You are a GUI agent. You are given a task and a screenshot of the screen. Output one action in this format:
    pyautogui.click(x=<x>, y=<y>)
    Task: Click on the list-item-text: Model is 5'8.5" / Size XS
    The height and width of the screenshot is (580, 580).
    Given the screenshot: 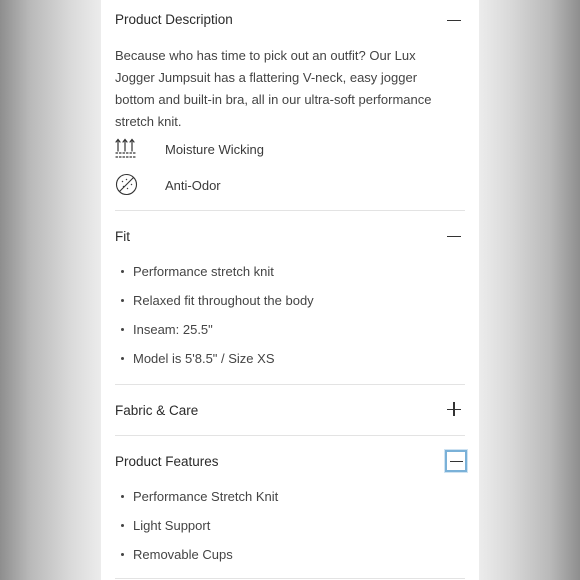 What is the action you would take?
    pyautogui.click(x=204, y=358)
    